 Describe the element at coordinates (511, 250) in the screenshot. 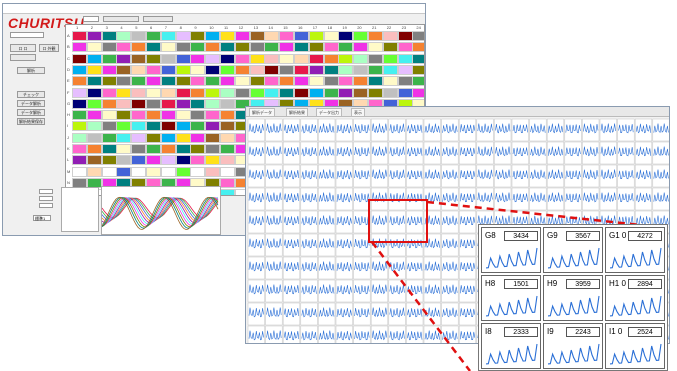

I see `zoom-well-cell: G8 3434` at that location.